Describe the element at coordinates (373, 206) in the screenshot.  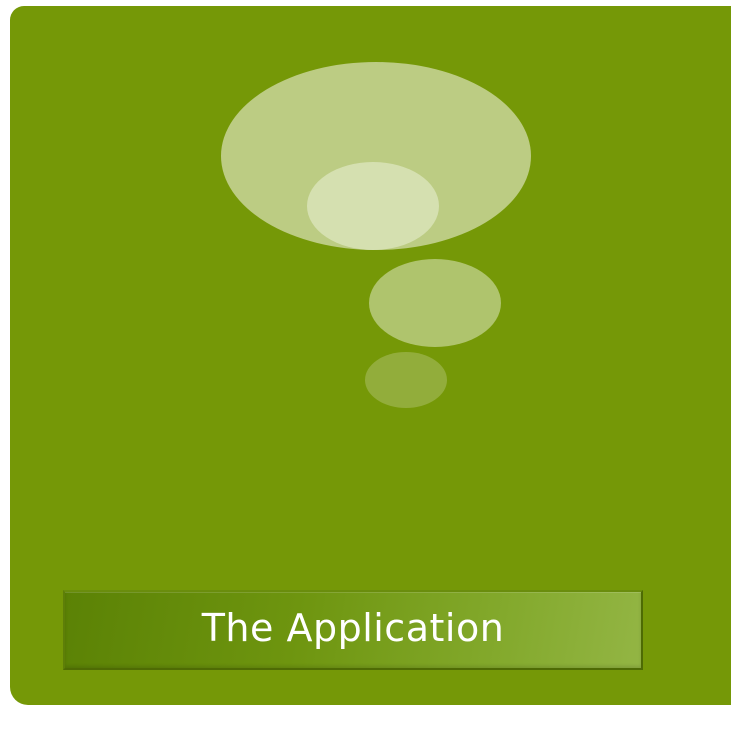
I see `cloud-highlight` at that location.